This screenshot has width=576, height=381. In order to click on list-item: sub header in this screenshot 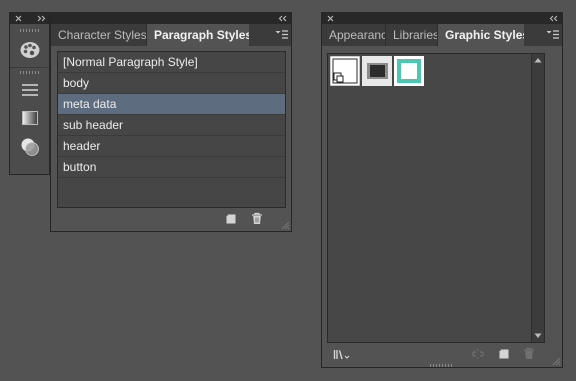, I will do `click(171, 125)`.